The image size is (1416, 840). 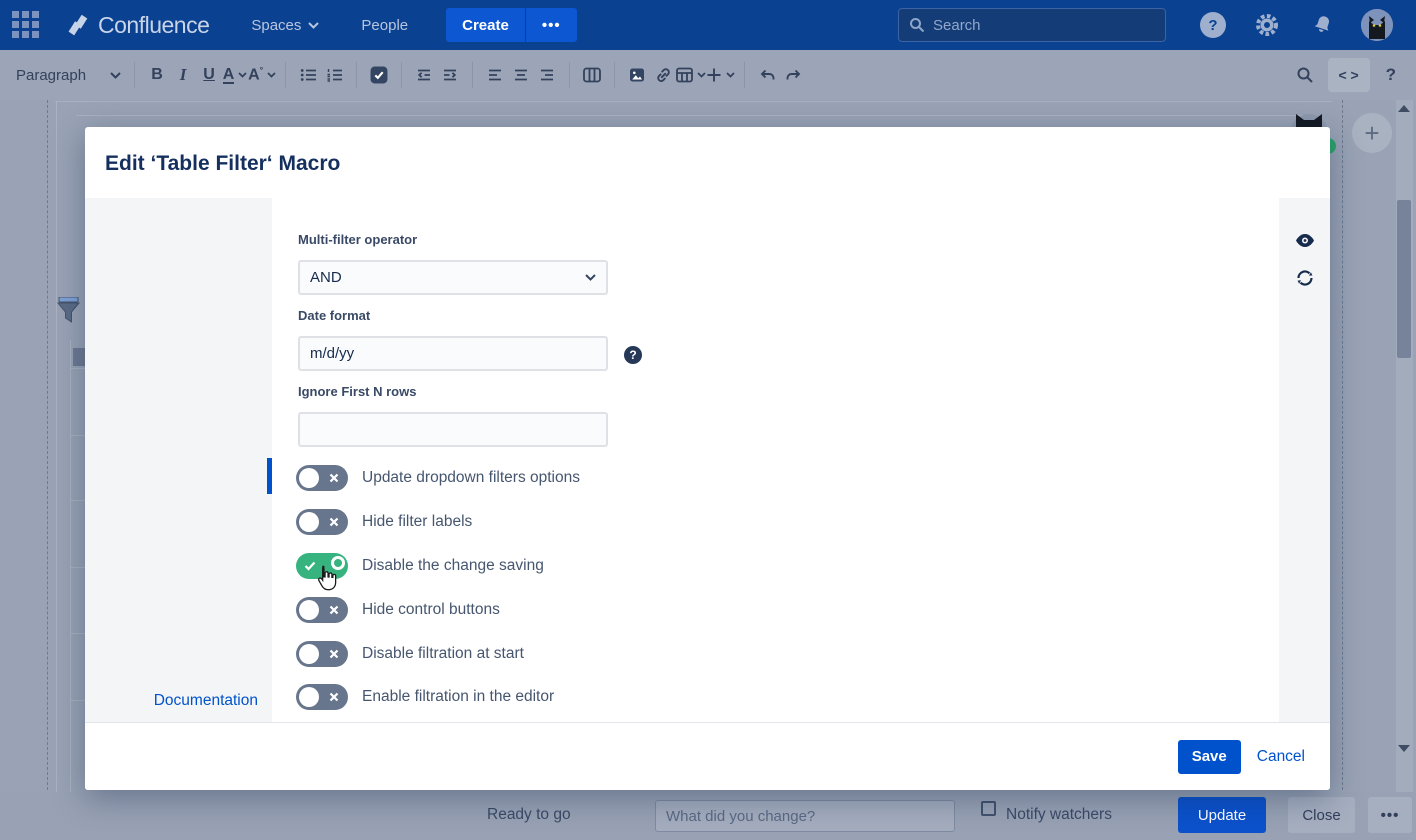 What do you see at coordinates (767, 75) in the screenshot?
I see `undo-button` at bounding box center [767, 75].